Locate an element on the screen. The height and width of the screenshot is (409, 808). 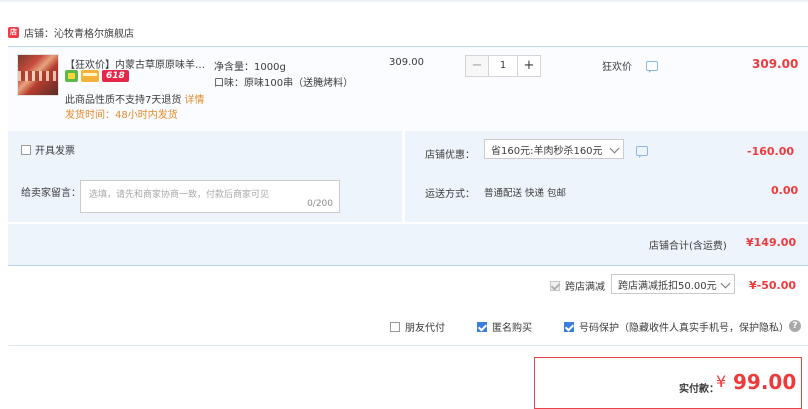
cross-store-option: 跨店满减 is located at coordinates (577, 285).